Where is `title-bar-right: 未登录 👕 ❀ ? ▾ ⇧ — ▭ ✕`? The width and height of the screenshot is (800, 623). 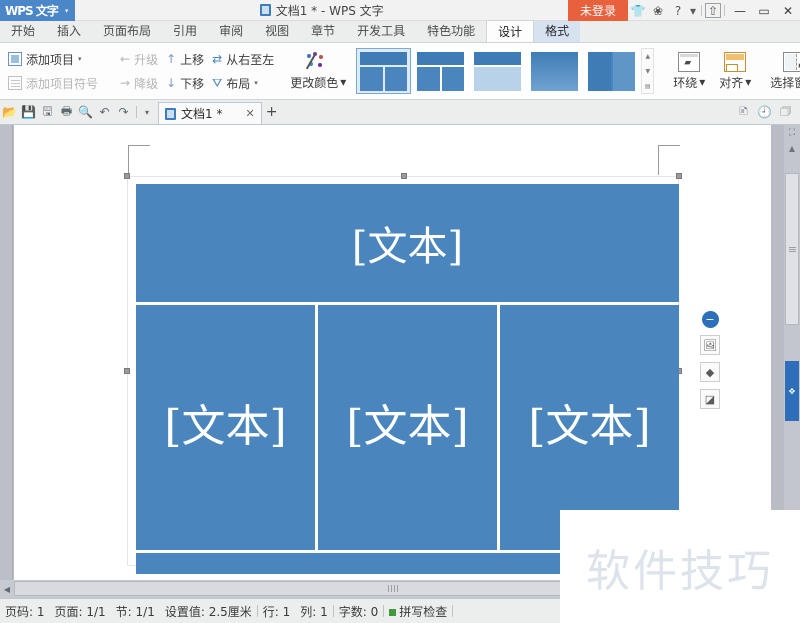
title-bar-right: 未登录 👕 ❀ ? ▾ ⇧ — ▭ ✕ is located at coordinates (683, 10).